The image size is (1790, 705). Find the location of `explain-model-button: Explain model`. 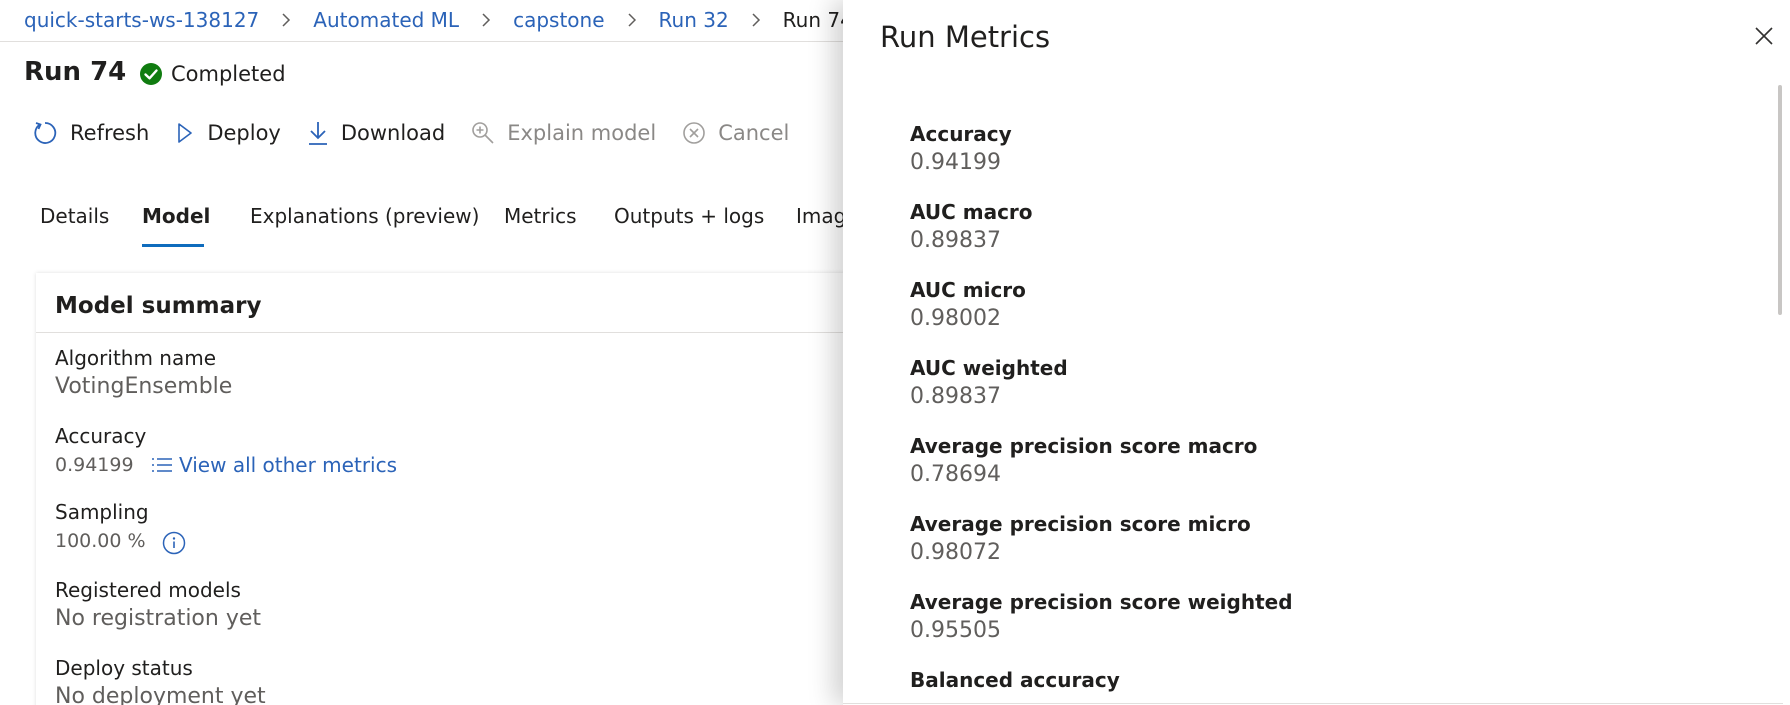

explain-model-button: Explain model is located at coordinates (563, 133).